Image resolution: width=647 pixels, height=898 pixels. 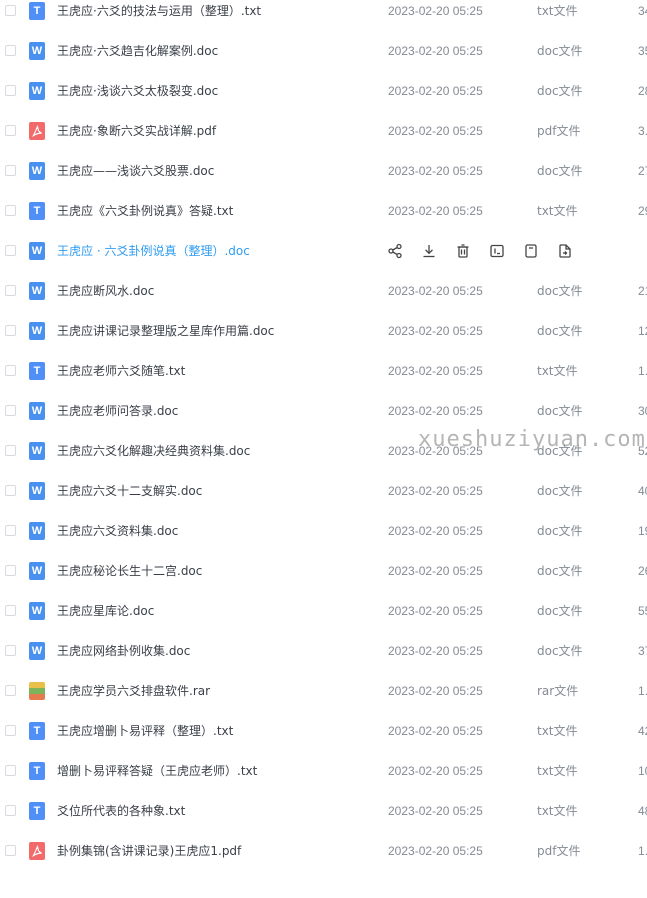 I want to click on file-row: 王虎应学员六爻排盘软件.rar 2023-02-20 05:25 rar文件 1., so click(x=323, y=691).